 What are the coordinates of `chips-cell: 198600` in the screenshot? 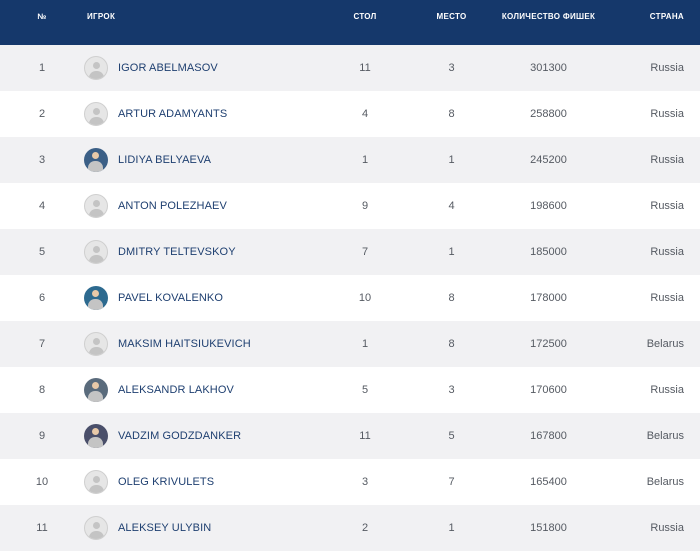 It's located at (548, 206).